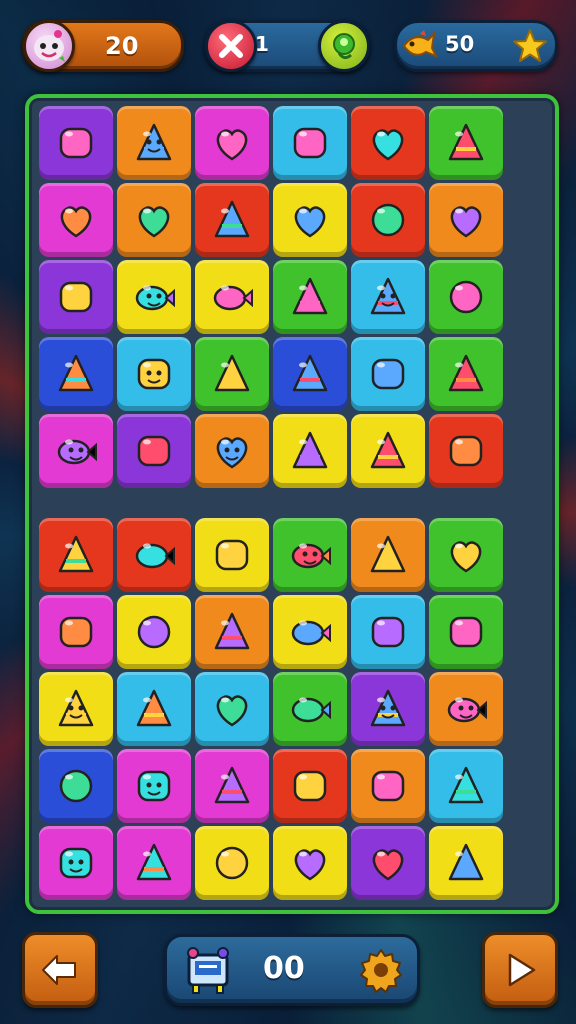  I want to click on lemon-icon, so click(232, 220).